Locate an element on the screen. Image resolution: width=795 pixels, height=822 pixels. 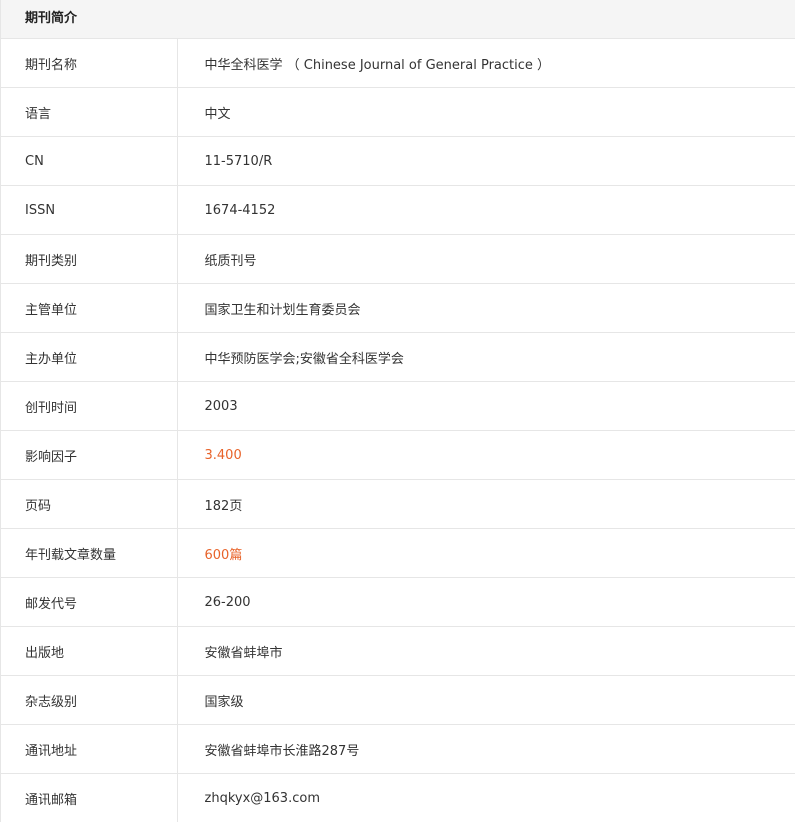
table-row-language: 语言 中文 is located at coordinates (398, 112).